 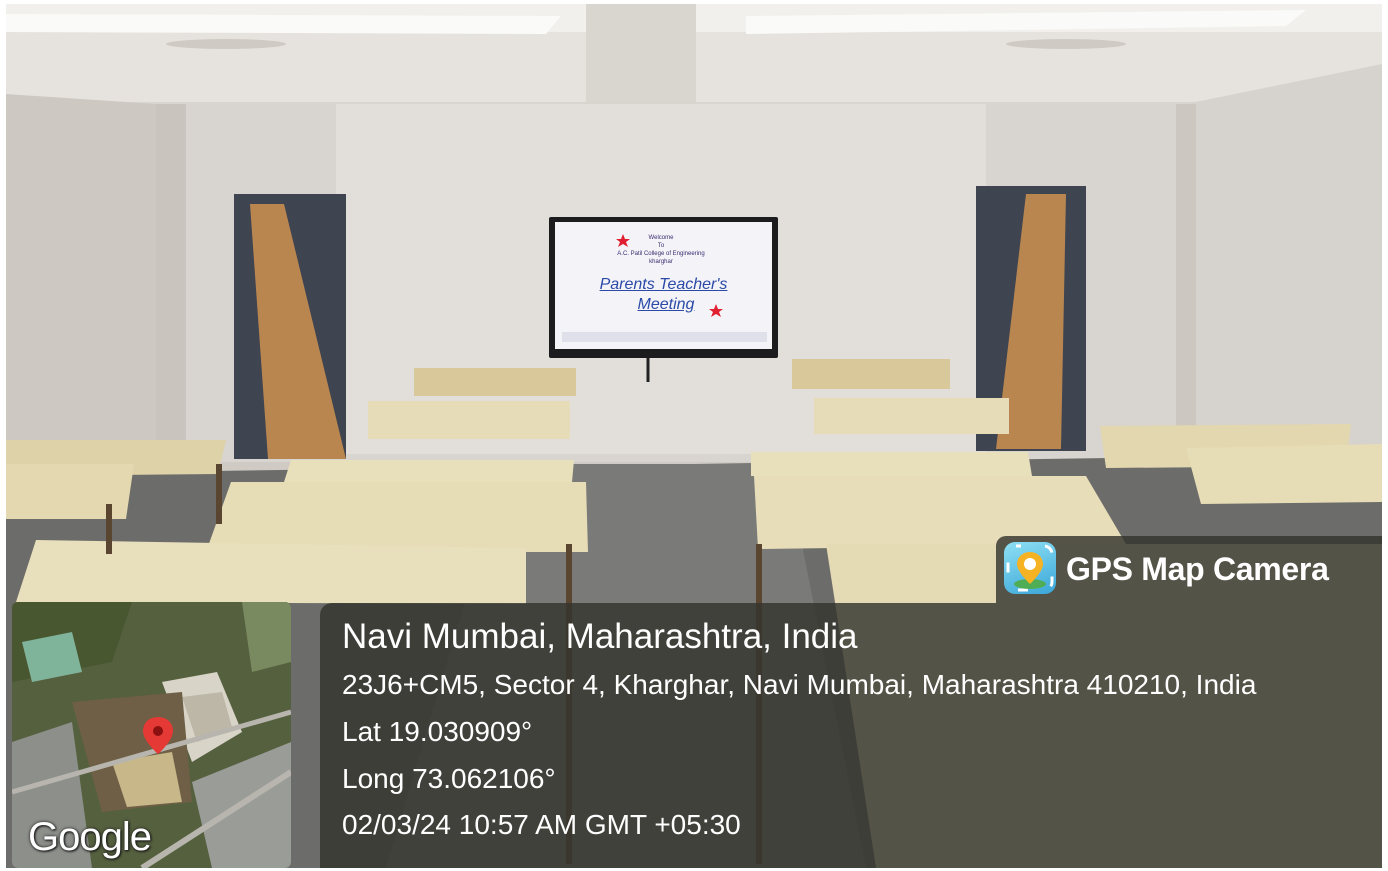 I want to click on place-name: Navi Mumbai, Maharashtra, India, so click(x=600, y=636).